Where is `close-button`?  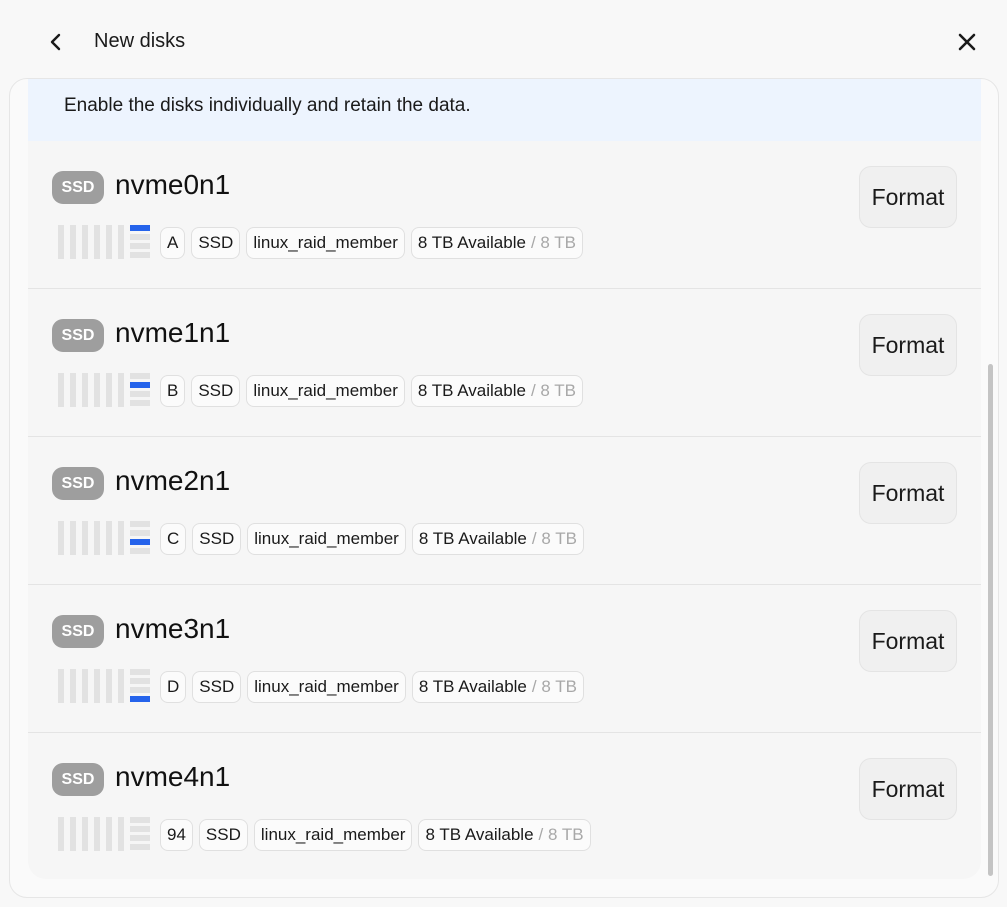 close-button is located at coordinates (967, 42).